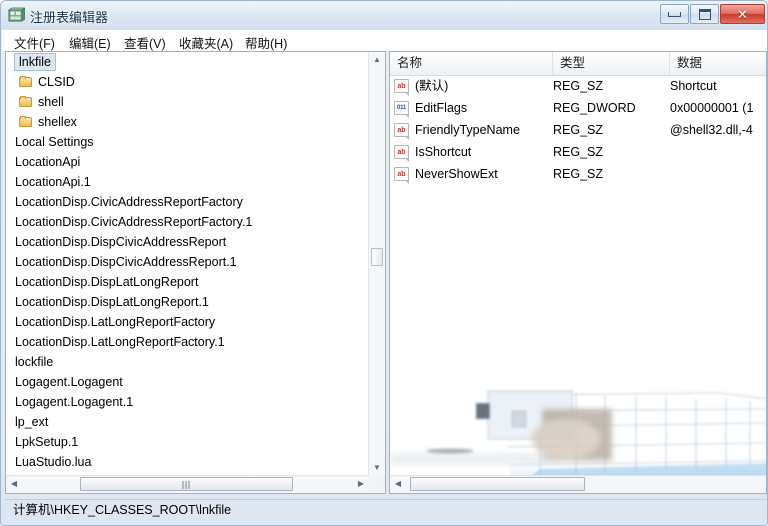  I want to click on tree-item: lockfile, so click(187, 362).